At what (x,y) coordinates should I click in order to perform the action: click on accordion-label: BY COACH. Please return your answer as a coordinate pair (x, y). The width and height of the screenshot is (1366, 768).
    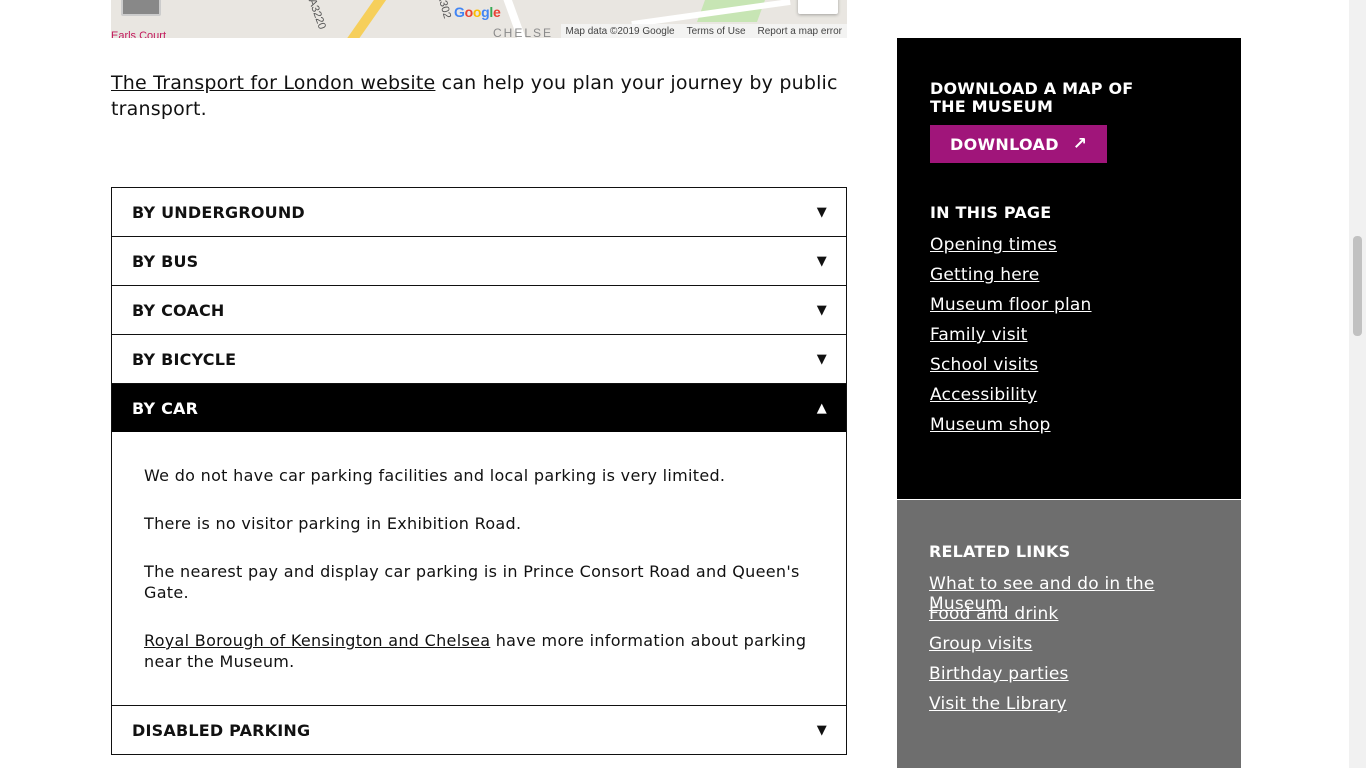
    Looking at the image, I should click on (178, 310).